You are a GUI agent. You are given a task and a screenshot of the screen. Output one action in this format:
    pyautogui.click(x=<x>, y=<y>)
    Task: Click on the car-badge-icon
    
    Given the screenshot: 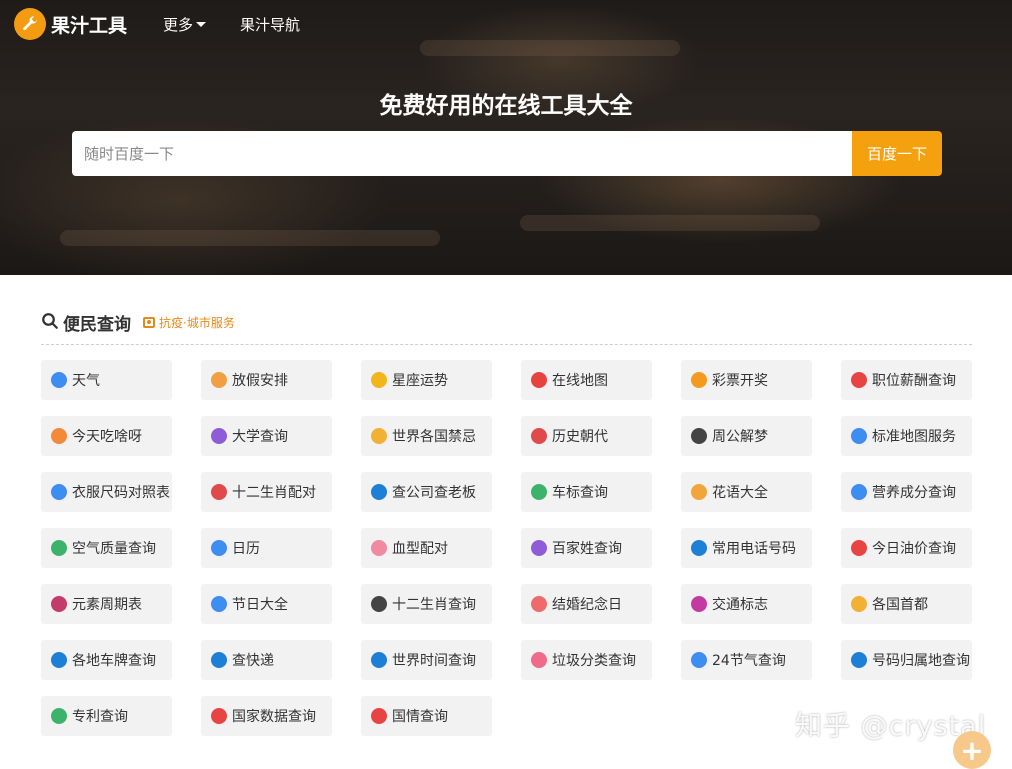 What is the action you would take?
    pyautogui.click(x=539, y=492)
    